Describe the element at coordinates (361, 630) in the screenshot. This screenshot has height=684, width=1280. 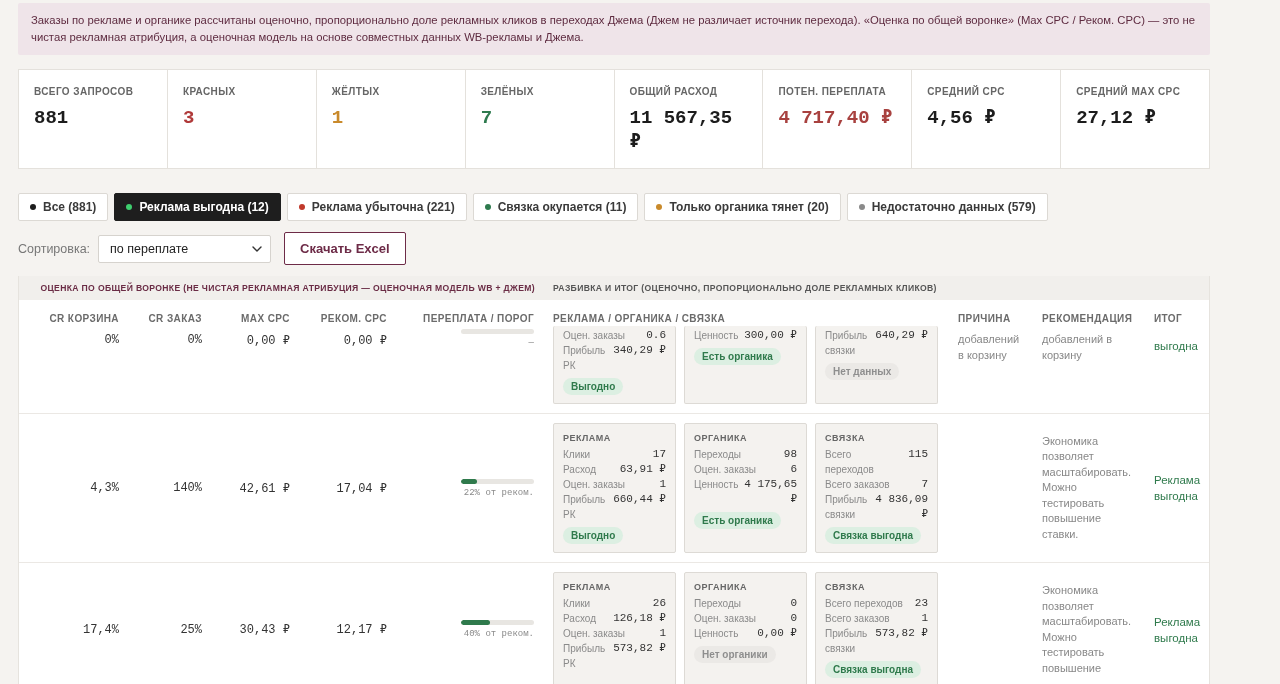
I see `table-cell: 12,17 ₽` at that location.